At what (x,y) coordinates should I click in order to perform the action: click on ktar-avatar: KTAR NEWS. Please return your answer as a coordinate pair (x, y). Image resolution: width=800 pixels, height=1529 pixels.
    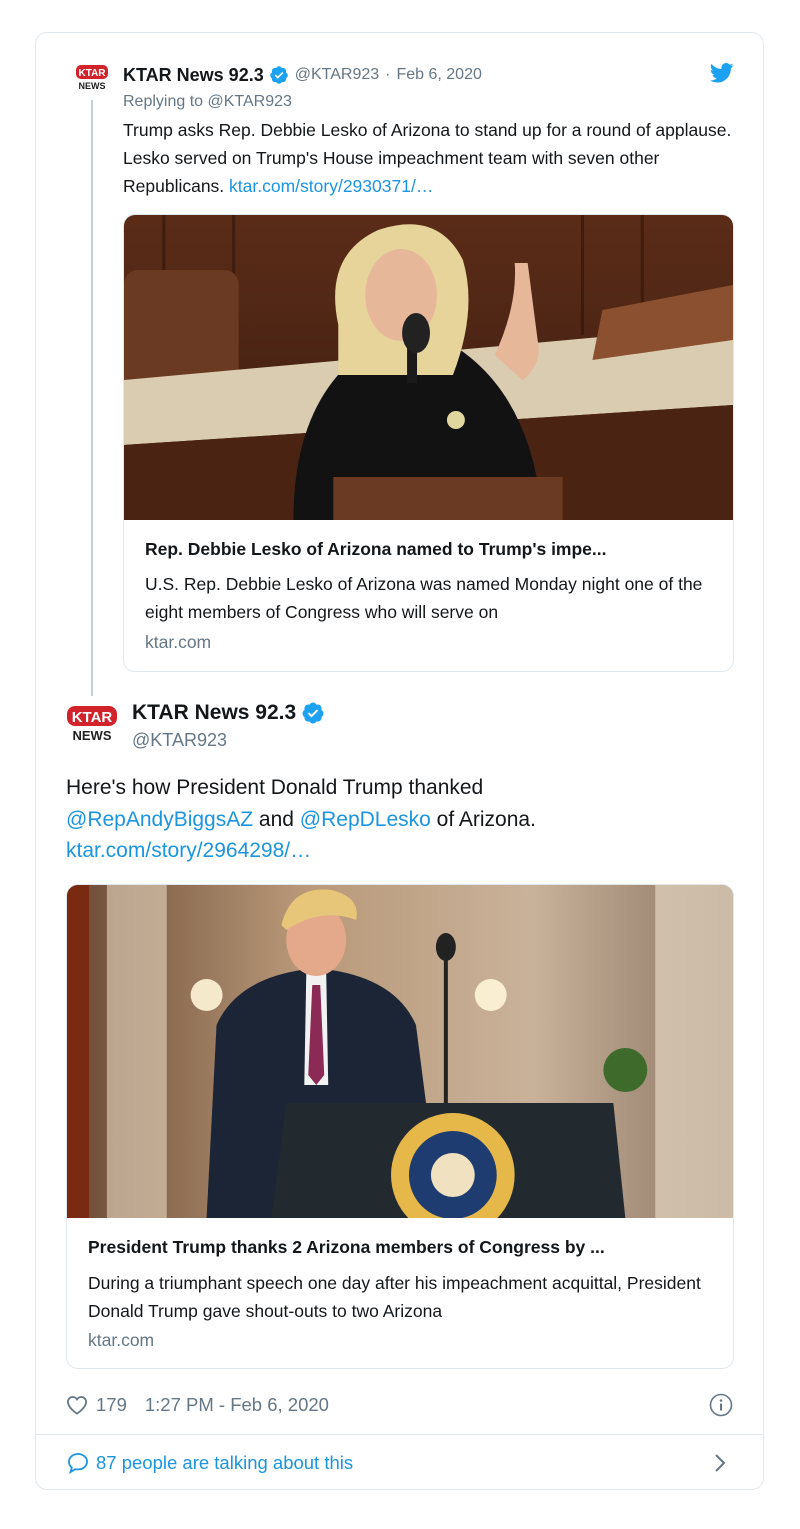
    Looking at the image, I should click on (92, 726).